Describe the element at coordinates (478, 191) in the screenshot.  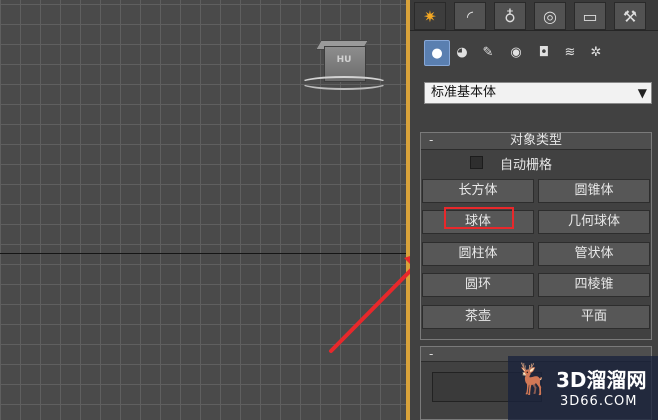
I see `box-button: 长方体` at that location.